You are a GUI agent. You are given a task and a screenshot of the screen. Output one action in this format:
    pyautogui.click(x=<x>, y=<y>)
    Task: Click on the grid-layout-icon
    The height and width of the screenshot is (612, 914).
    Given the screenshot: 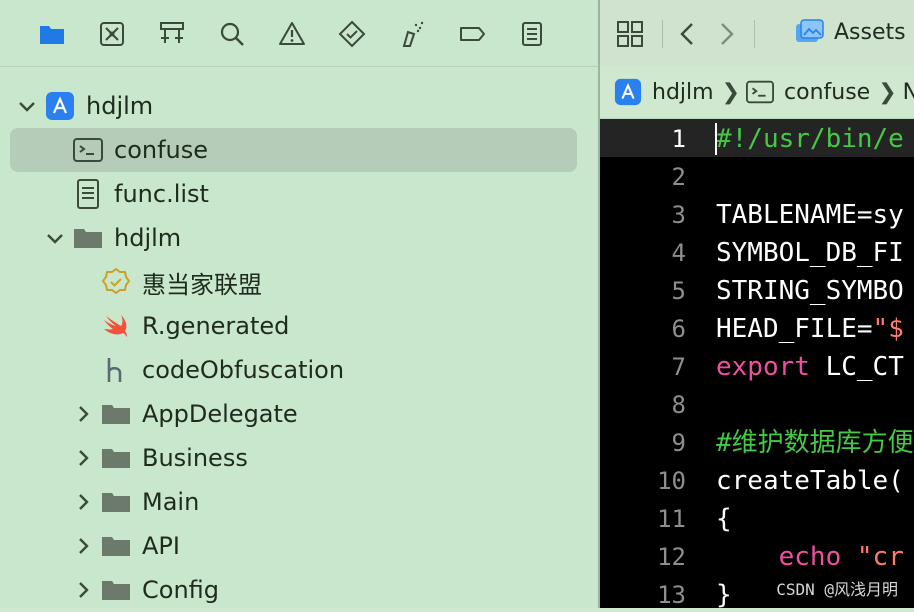 What is the action you would take?
    pyautogui.click(x=630, y=34)
    